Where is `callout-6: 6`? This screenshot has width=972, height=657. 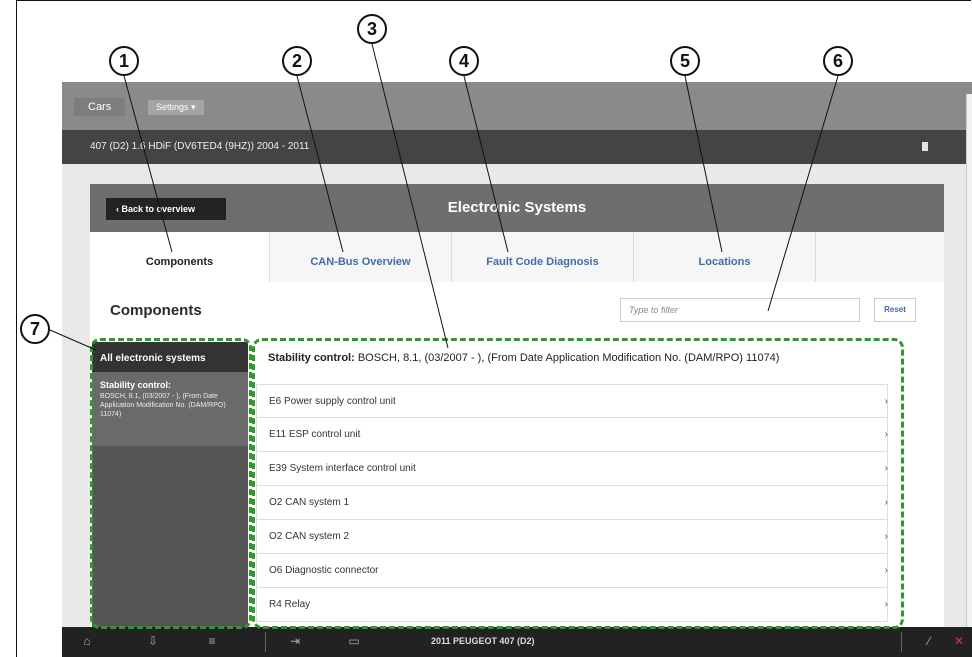 callout-6: 6 is located at coordinates (838, 61).